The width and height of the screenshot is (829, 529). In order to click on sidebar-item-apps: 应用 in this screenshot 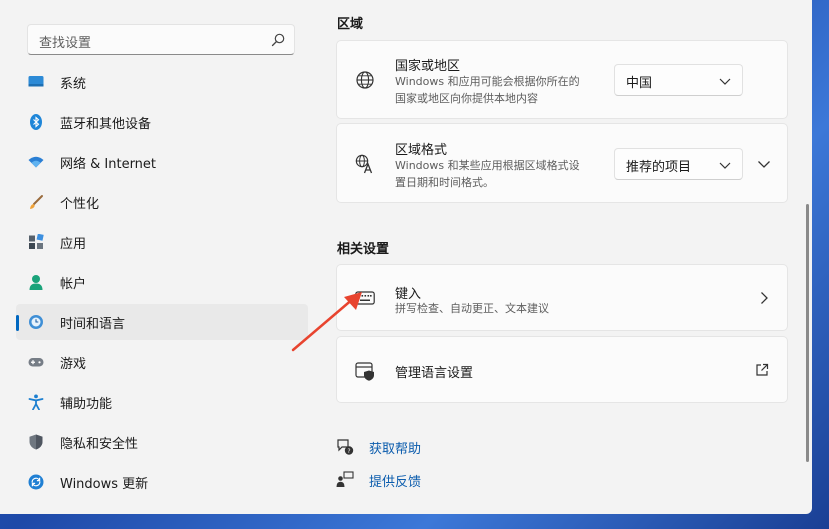, I will do `click(162, 242)`.